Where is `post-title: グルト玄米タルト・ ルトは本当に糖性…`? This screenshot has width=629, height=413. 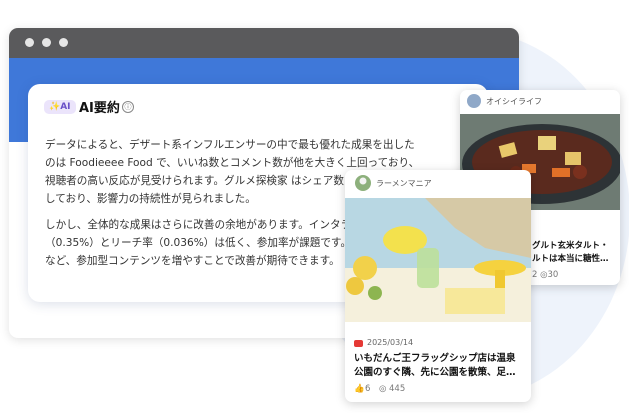
post-title: グルト玄米タルト・ ルトは本当に糖性… is located at coordinates (570, 252).